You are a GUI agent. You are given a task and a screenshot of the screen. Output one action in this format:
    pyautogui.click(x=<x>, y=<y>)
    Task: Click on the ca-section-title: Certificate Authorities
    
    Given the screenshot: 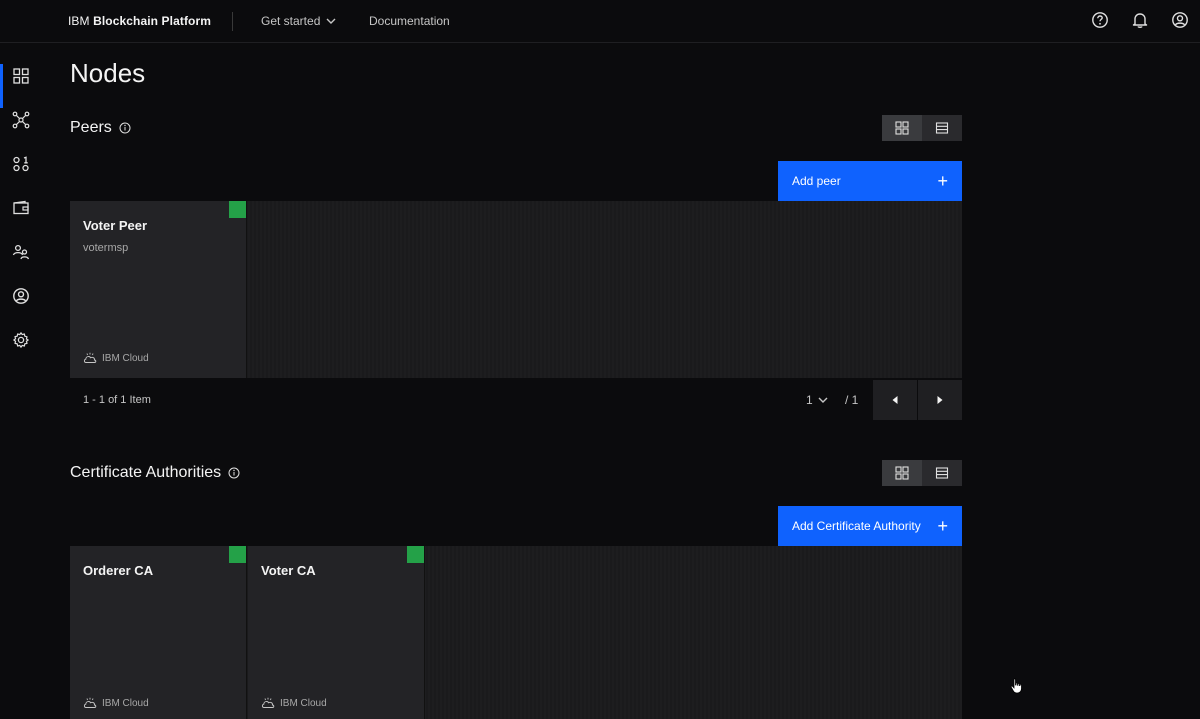 What is the action you would take?
    pyautogui.click(x=155, y=473)
    